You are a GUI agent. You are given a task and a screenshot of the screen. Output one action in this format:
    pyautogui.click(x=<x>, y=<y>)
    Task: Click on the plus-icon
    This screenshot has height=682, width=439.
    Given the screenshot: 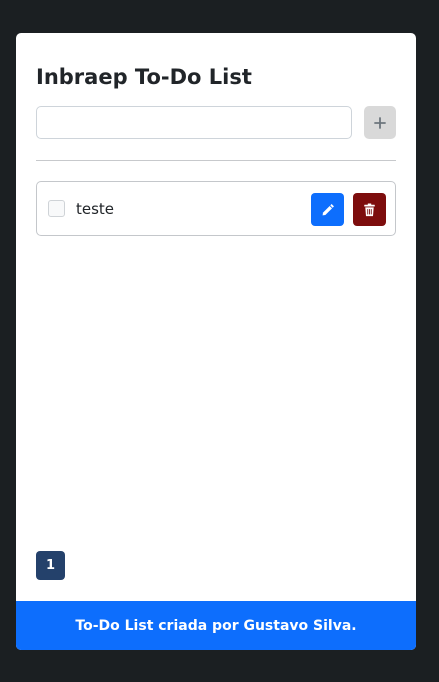 What is the action you would take?
    pyautogui.click(x=380, y=122)
    